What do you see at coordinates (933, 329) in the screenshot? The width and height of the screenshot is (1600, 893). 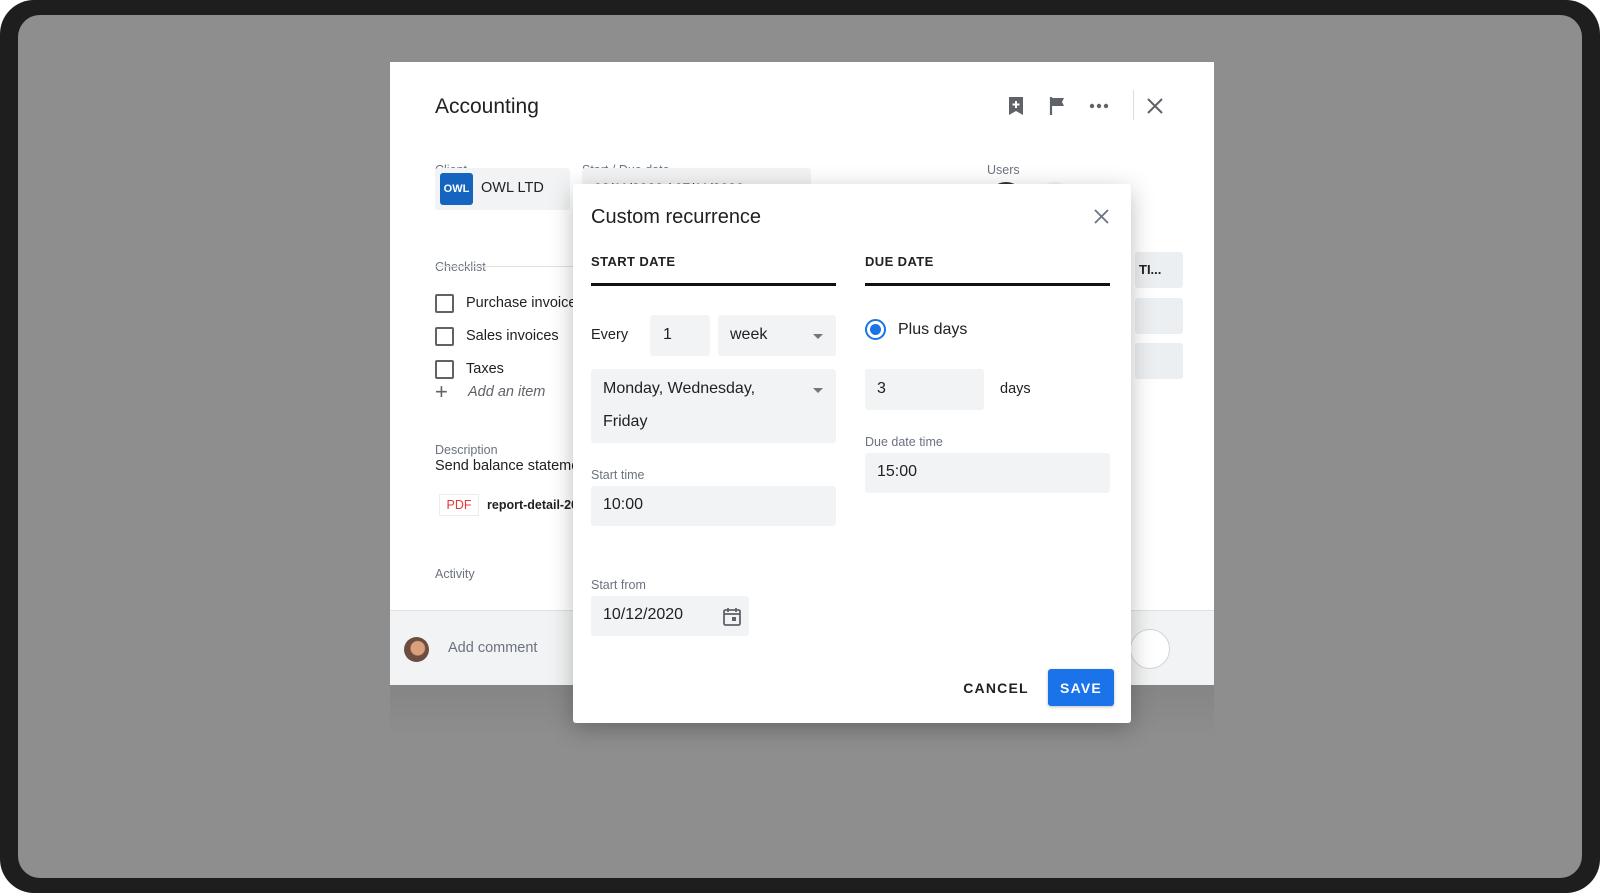 I see `plus-days-label: Plus days` at bounding box center [933, 329].